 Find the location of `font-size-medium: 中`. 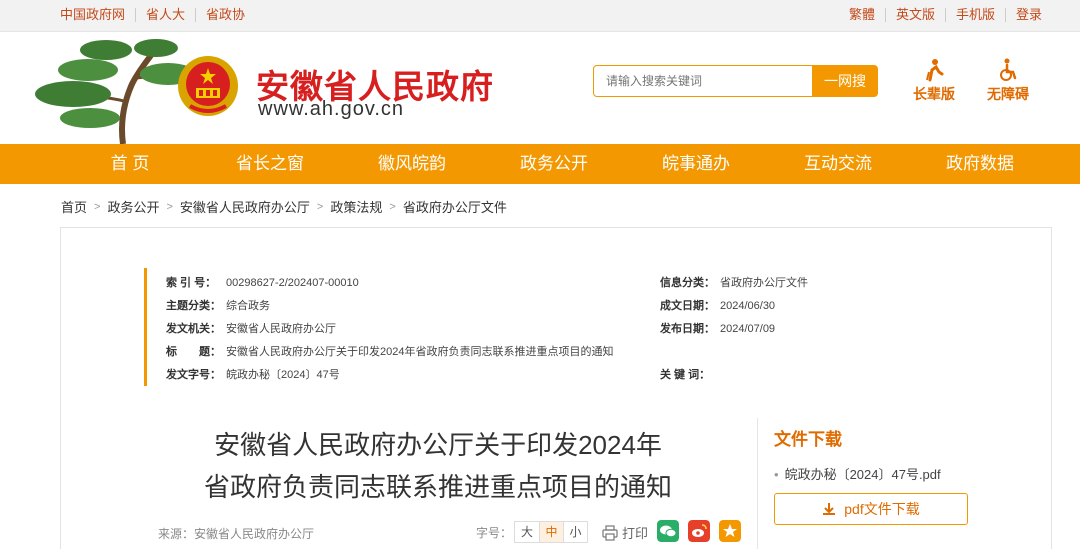

font-size-medium: 中 is located at coordinates (551, 532).